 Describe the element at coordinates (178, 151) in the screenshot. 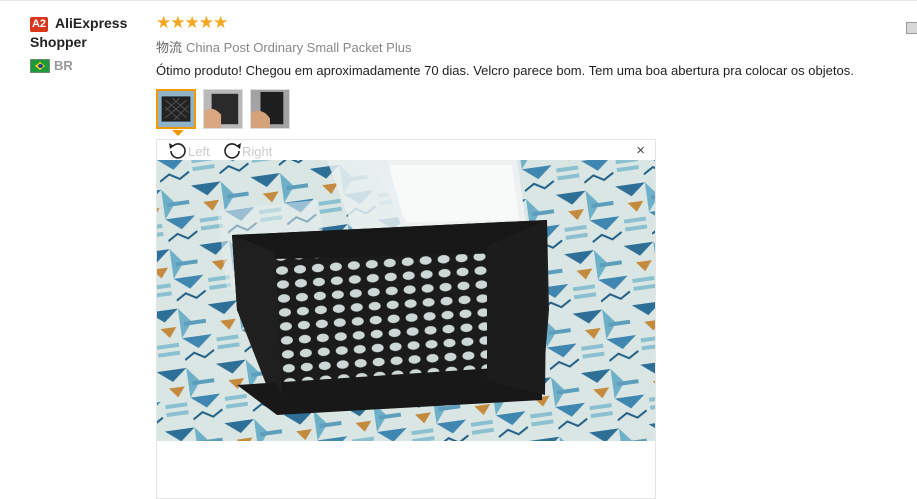

I see `rotate-left-icon` at that location.